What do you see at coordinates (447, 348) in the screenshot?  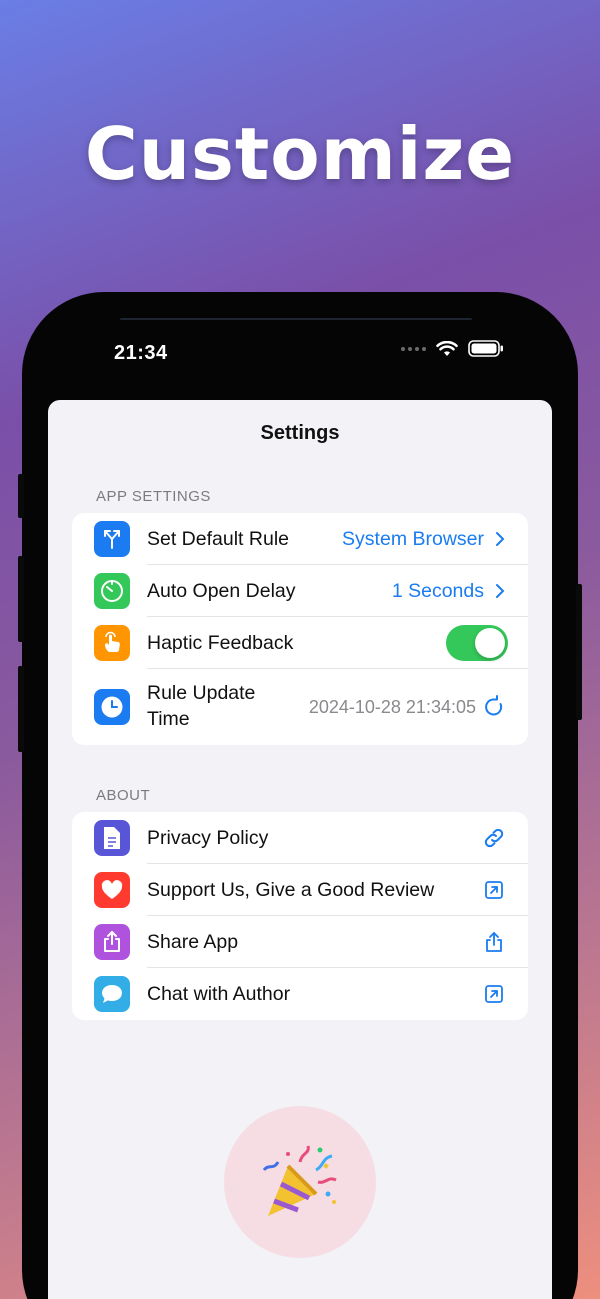 I see `wifi-icon` at bounding box center [447, 348].